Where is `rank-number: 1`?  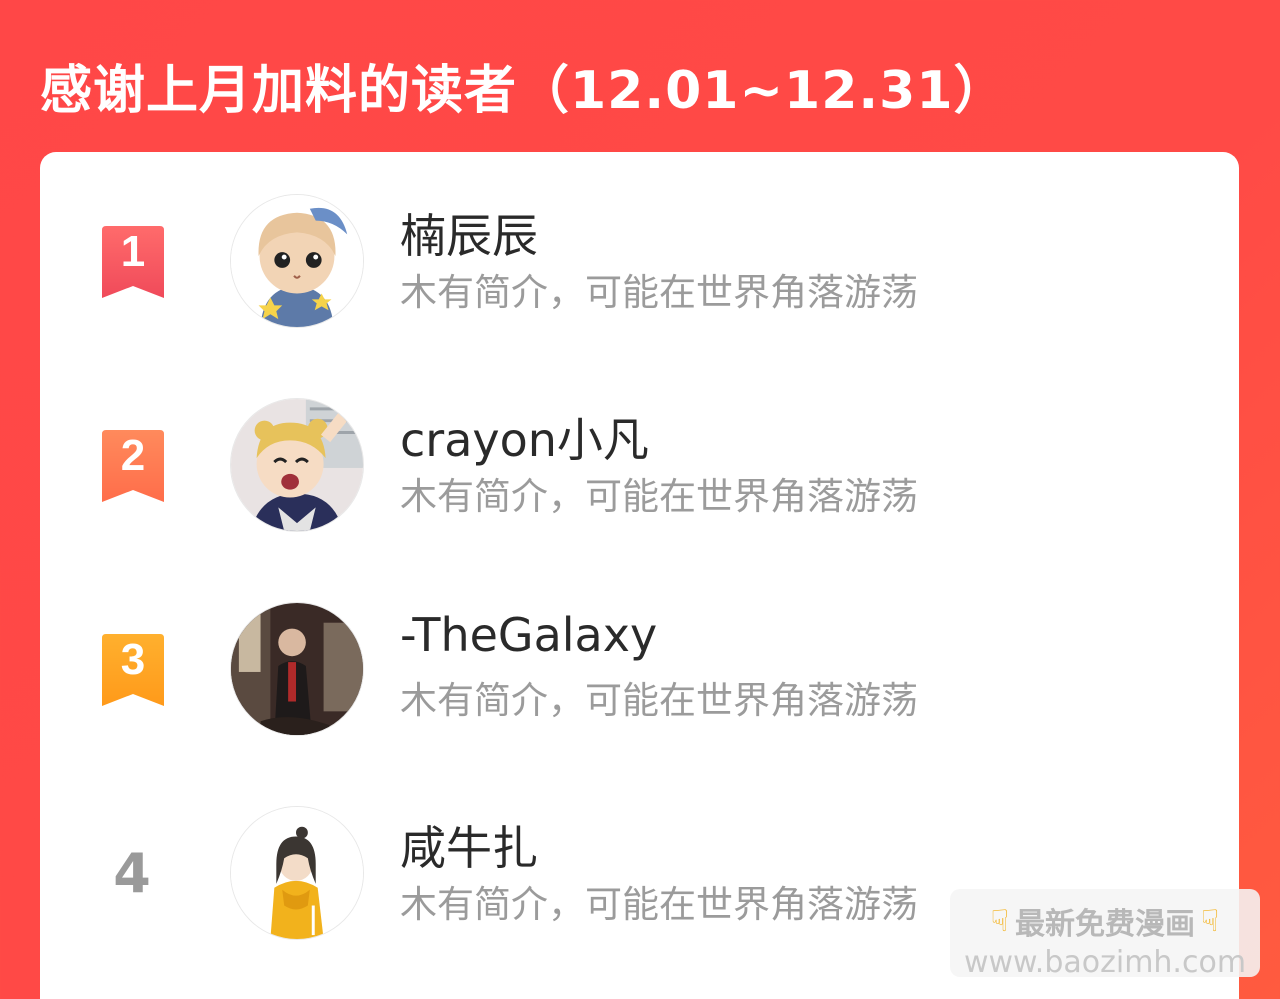
rank-number: 1 is located at coordinates (133, 251).